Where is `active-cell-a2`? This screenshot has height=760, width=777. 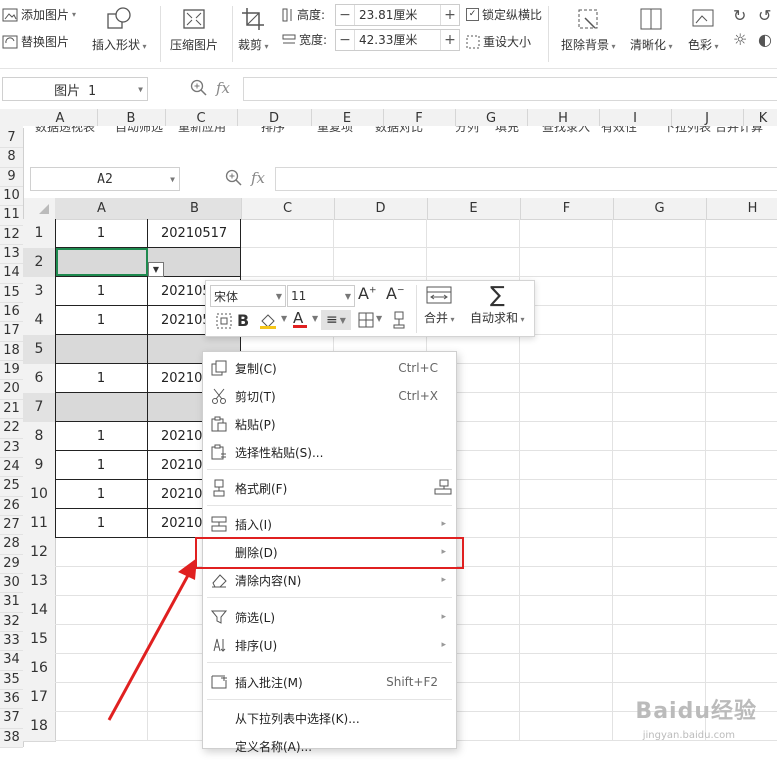 active-cell-a2 is located at coordinates (102, 262).